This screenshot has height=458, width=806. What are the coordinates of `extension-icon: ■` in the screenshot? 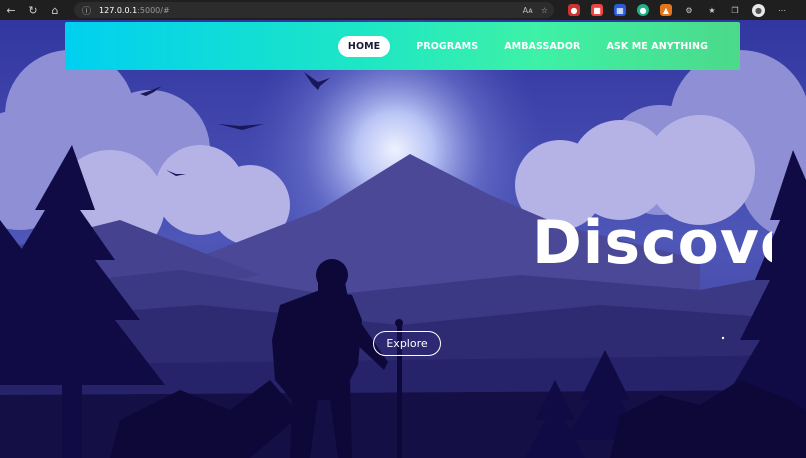 It's located at (597, 10).